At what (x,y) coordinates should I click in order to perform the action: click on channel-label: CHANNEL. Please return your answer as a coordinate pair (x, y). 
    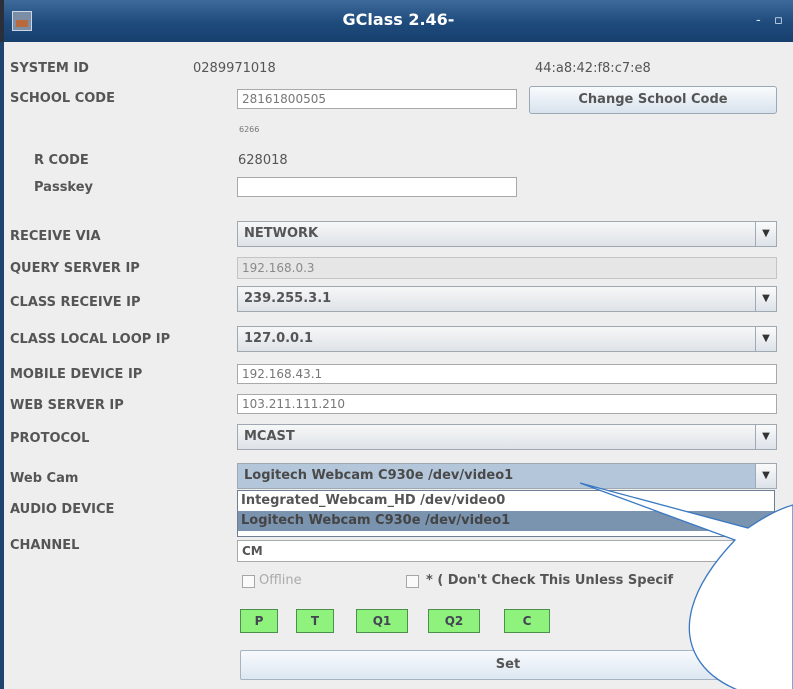
    Looking at the image, I should click on (45, 545).